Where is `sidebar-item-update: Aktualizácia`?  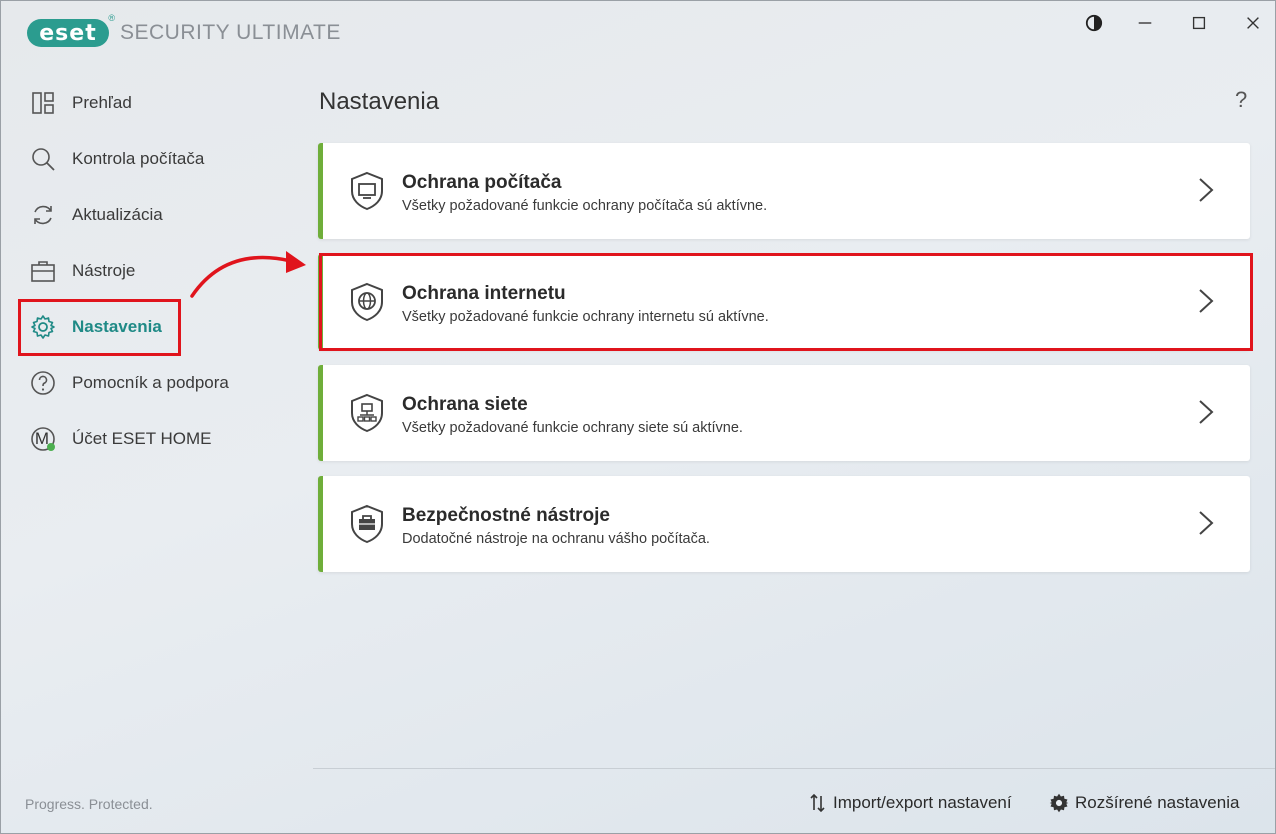 sidebar-item-update: Aktualizácia is located at coordinates (154, 215).